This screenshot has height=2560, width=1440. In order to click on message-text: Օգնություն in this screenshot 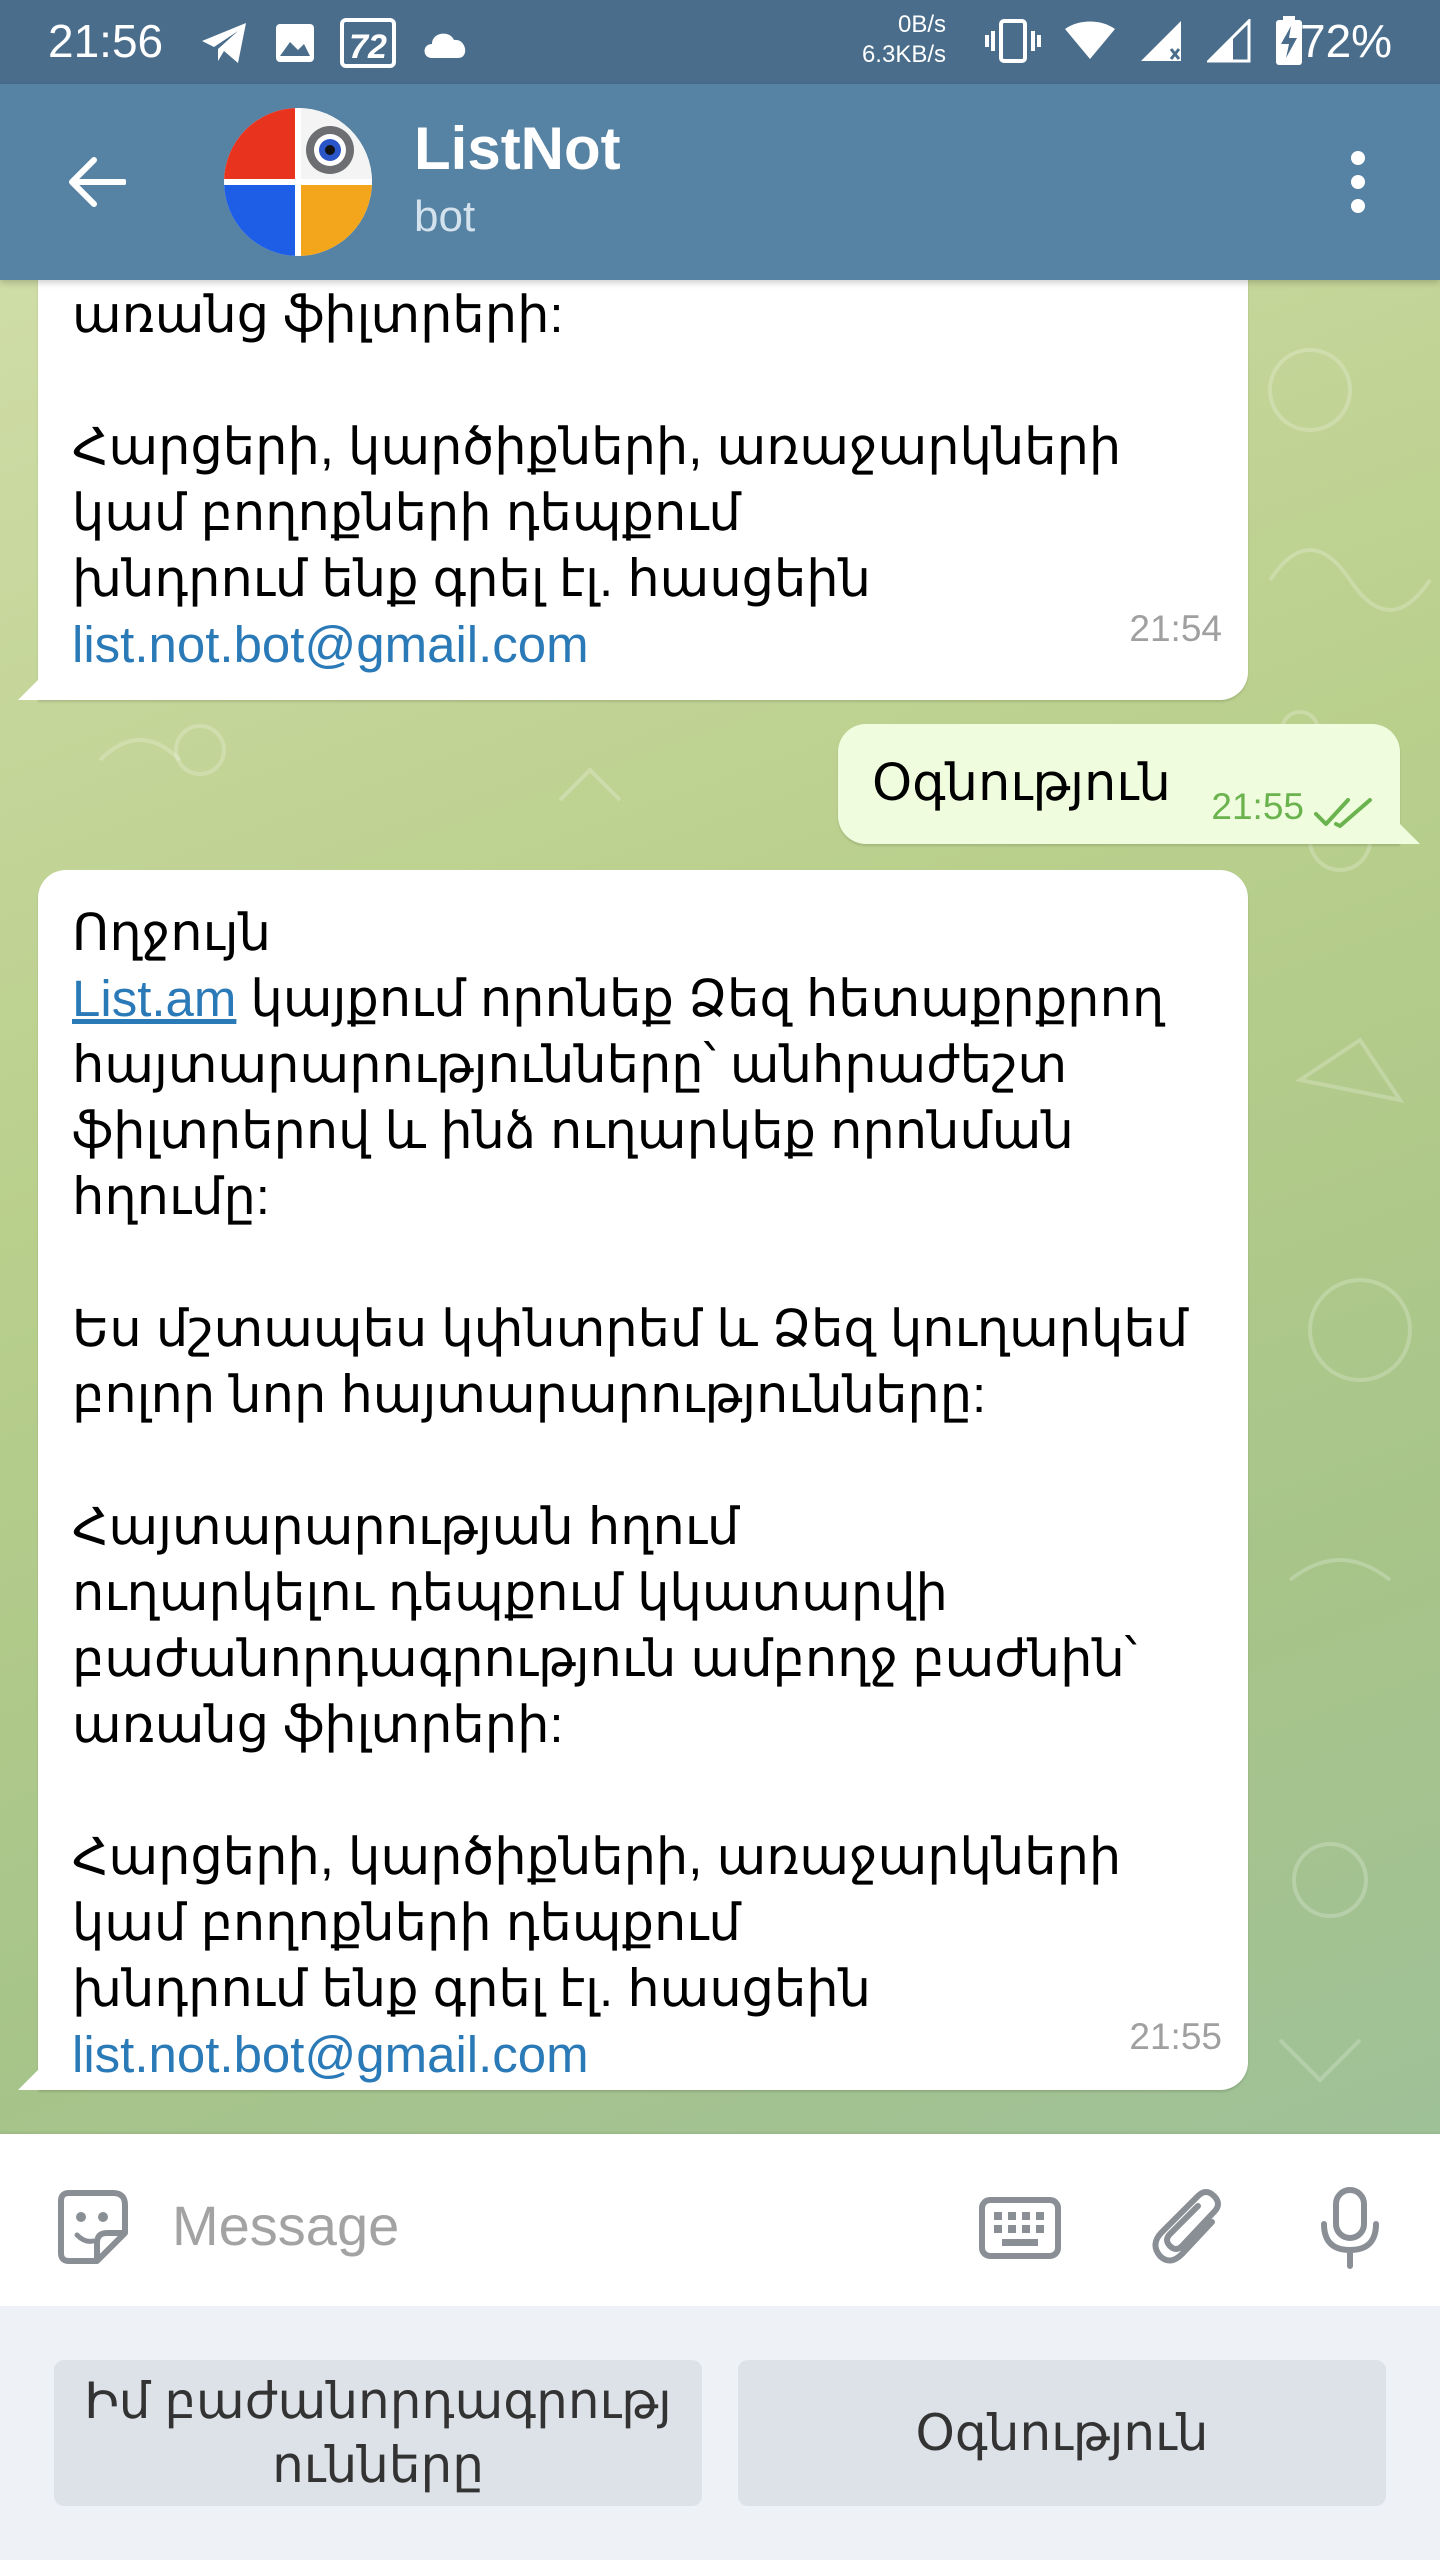, I will do `click(1021, 782)`.